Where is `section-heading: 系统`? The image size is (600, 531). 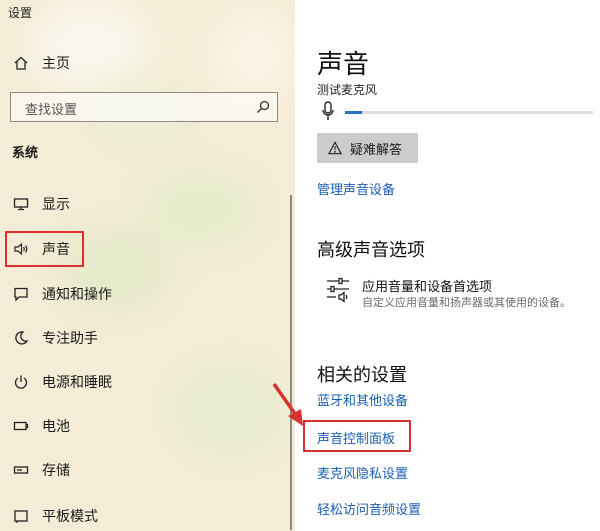 section-heading: 系统 is located at coordinates (25, 153).